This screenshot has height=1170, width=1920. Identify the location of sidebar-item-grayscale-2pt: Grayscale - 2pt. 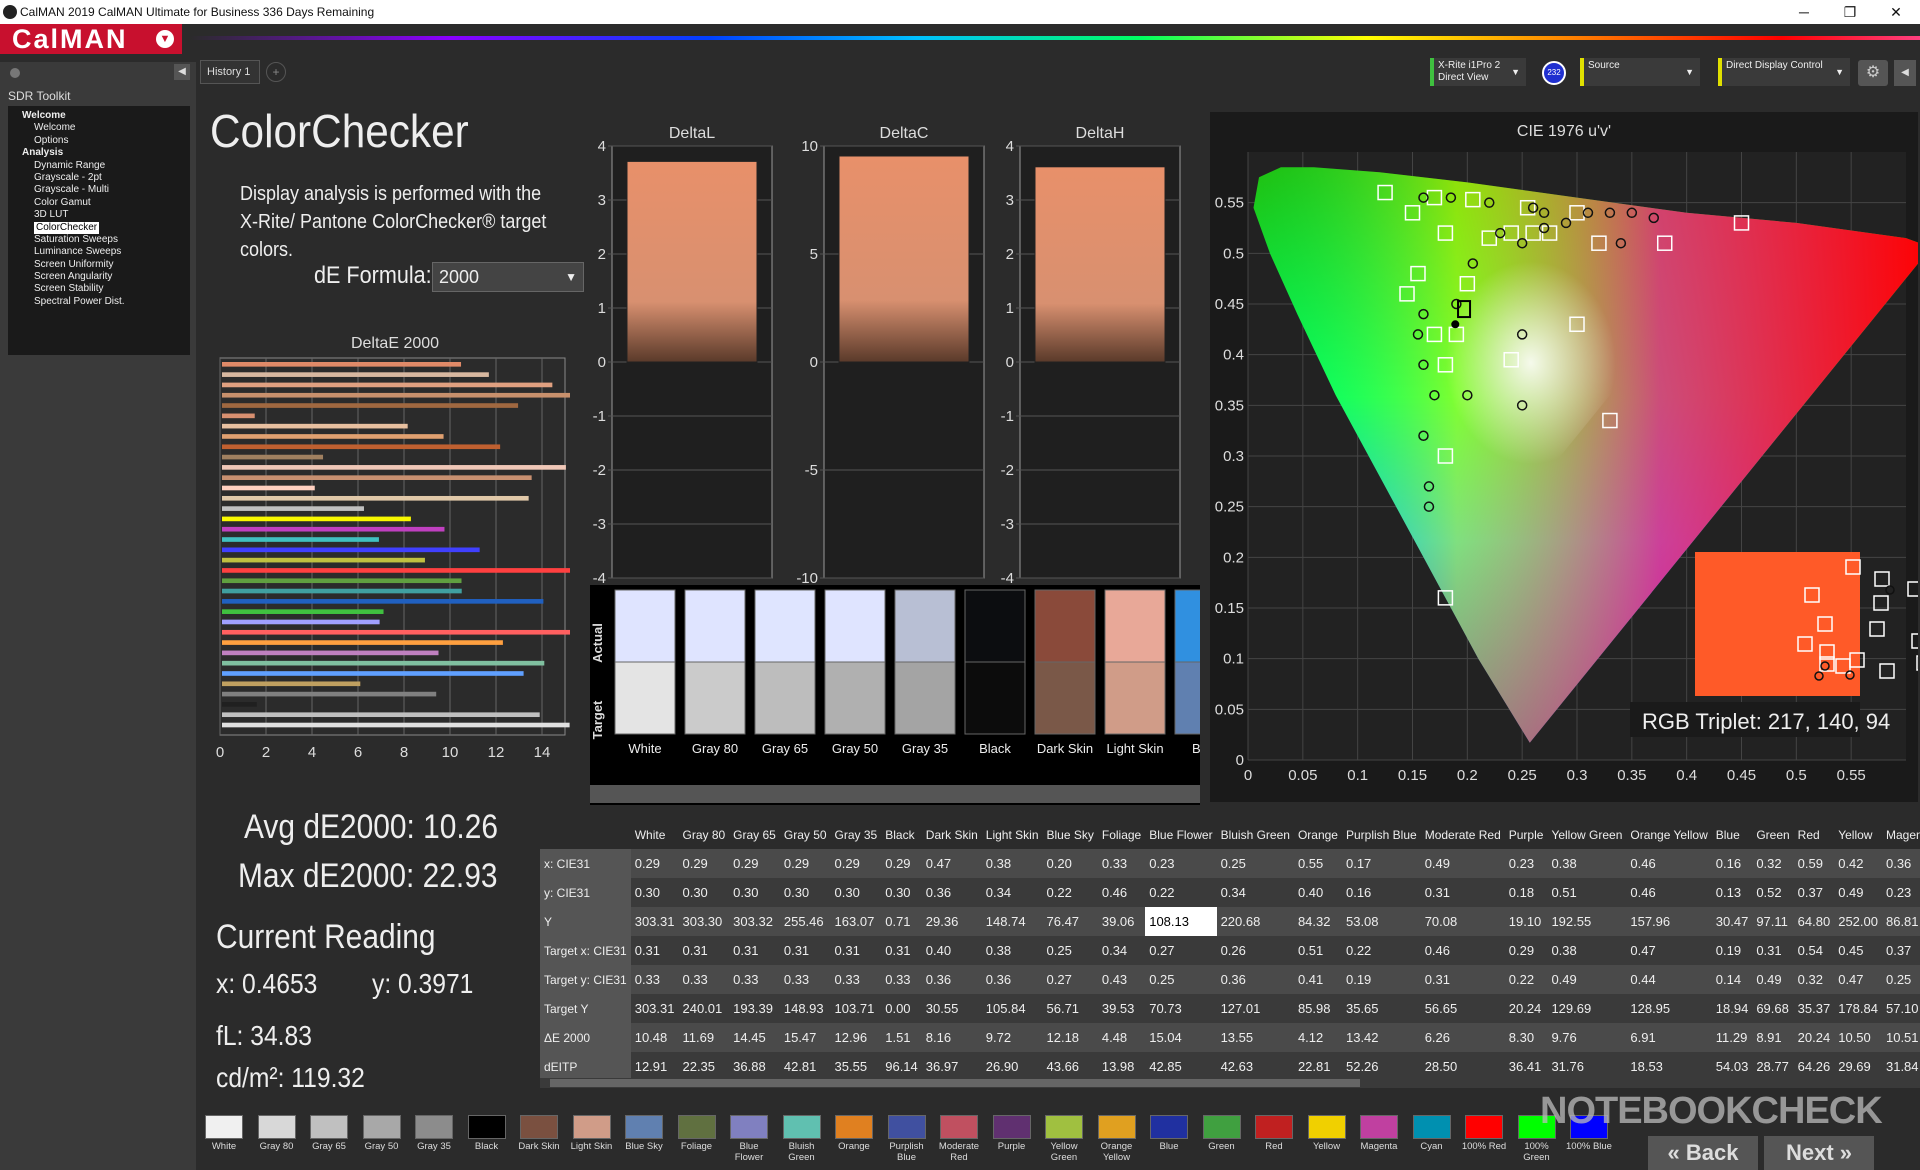
(99, 178).